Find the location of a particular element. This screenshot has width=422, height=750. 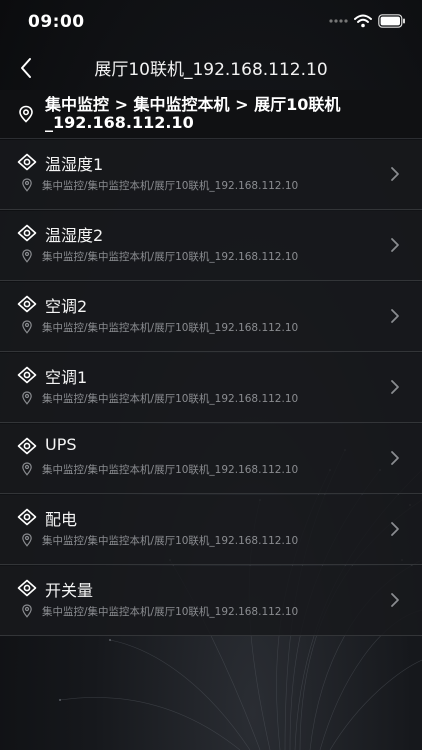

status-icons is located at coordinates (367, 21).